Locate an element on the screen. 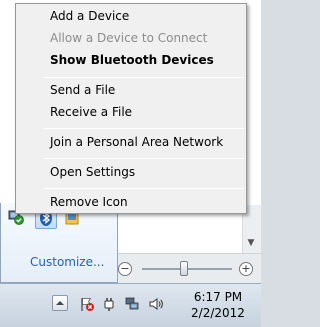 Image resolution: width=320 pixels, height=327 pixels. menu-item-allow-device-connect: Allow a Device to Connect is located at coordinates (129, 38).